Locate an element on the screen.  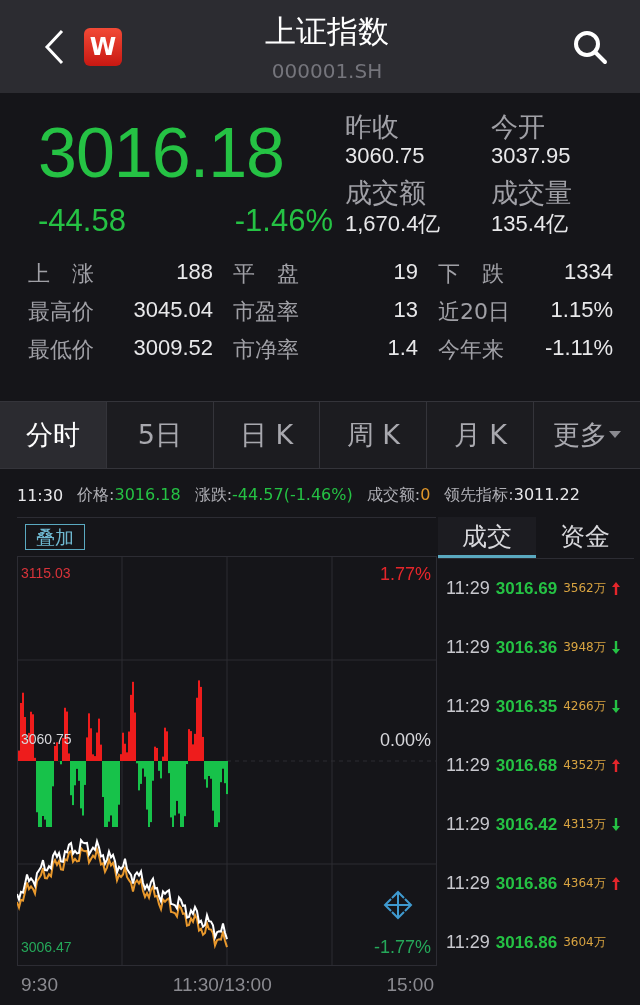
stat-label: 市净率 is located at coordinates (266, 350).